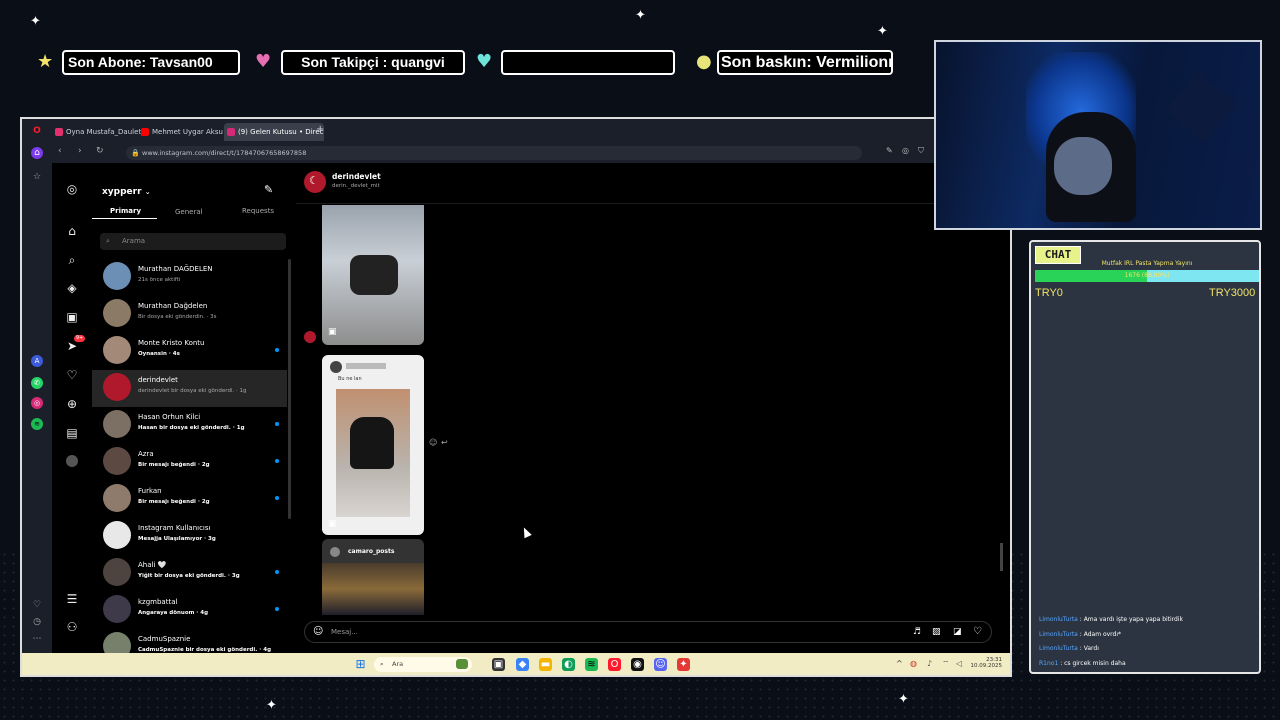  Describe the element at coordinates (37, 605) in the screenshot. I see `heart-outline-icon: ♡` at that location.